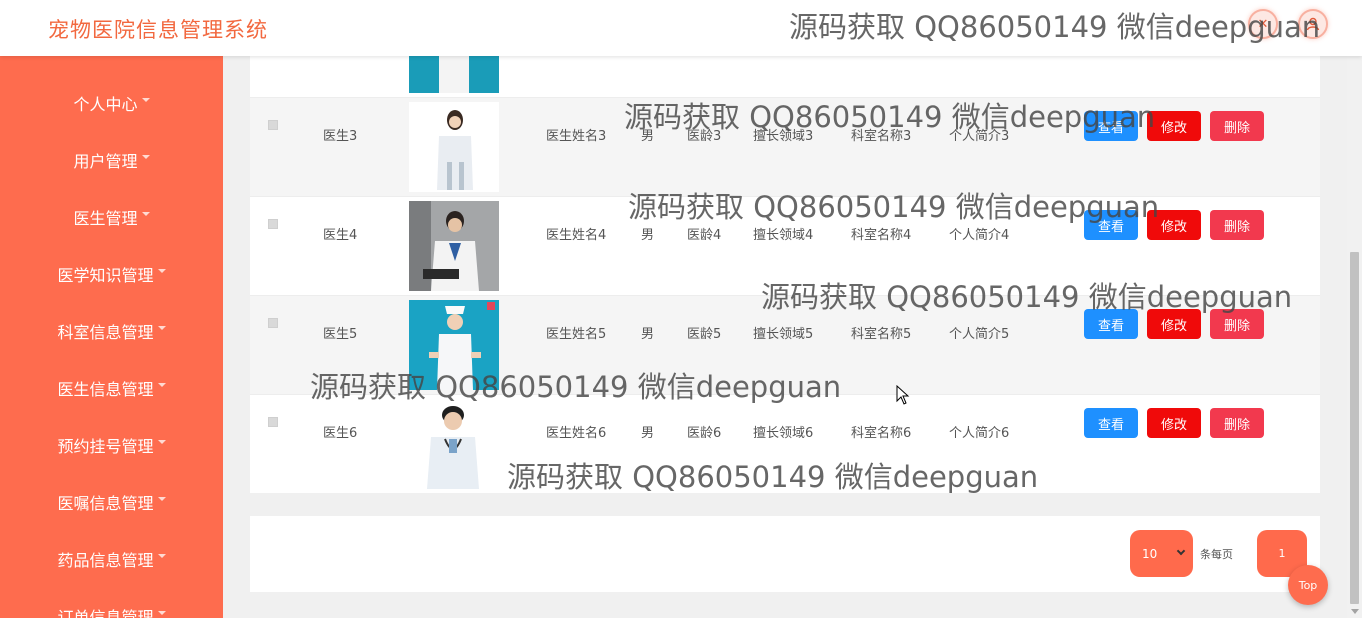 The height and width of the screenshot is (618, 1362). I want to click on doctor-intro: 个人简介4, so click(979, 235).